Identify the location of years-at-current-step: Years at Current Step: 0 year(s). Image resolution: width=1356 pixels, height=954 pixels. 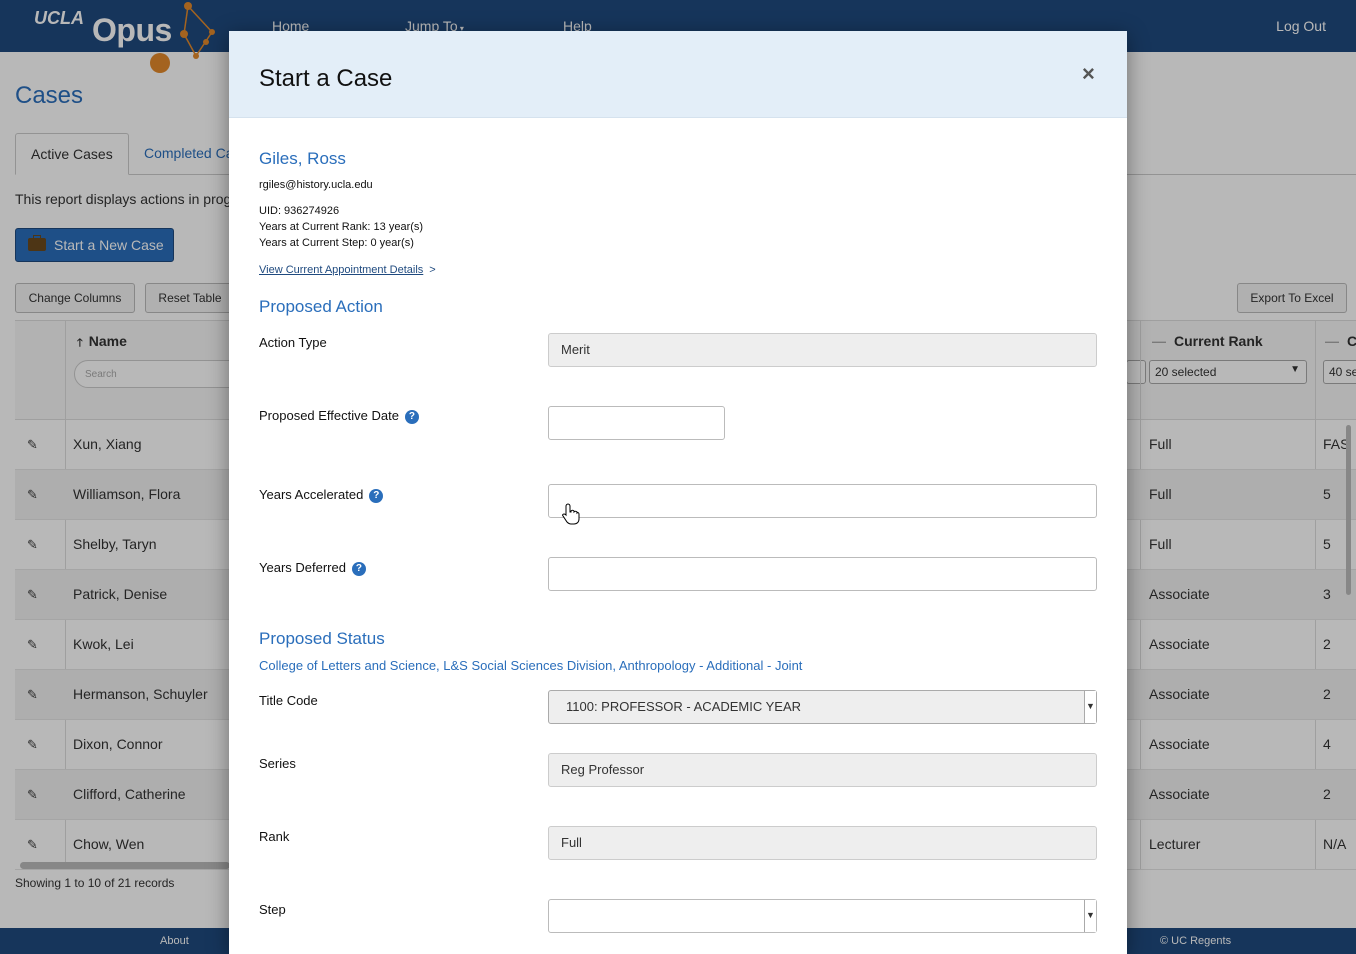
(336, 243).